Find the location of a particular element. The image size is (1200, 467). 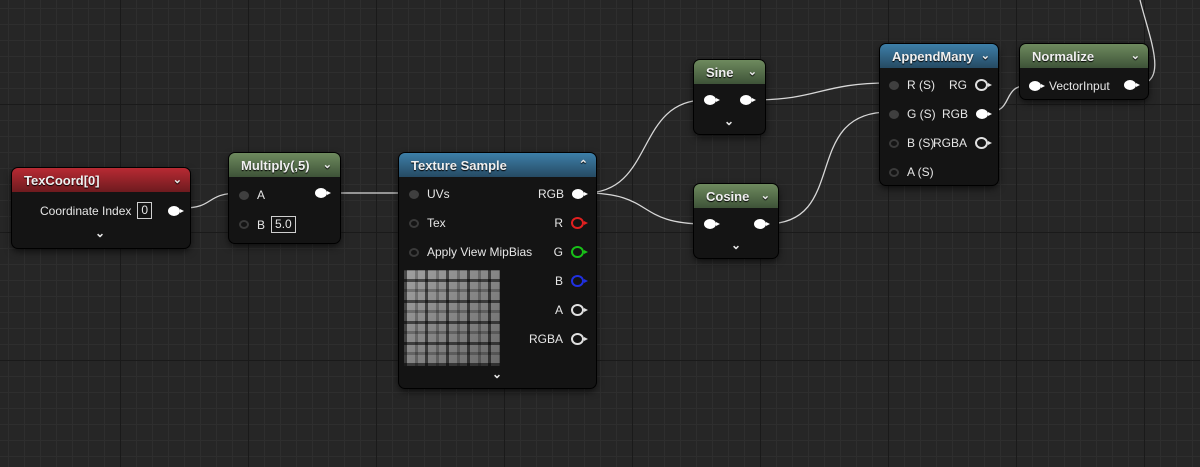

multiply-input-b-pin is located at coordinates (244, 224).